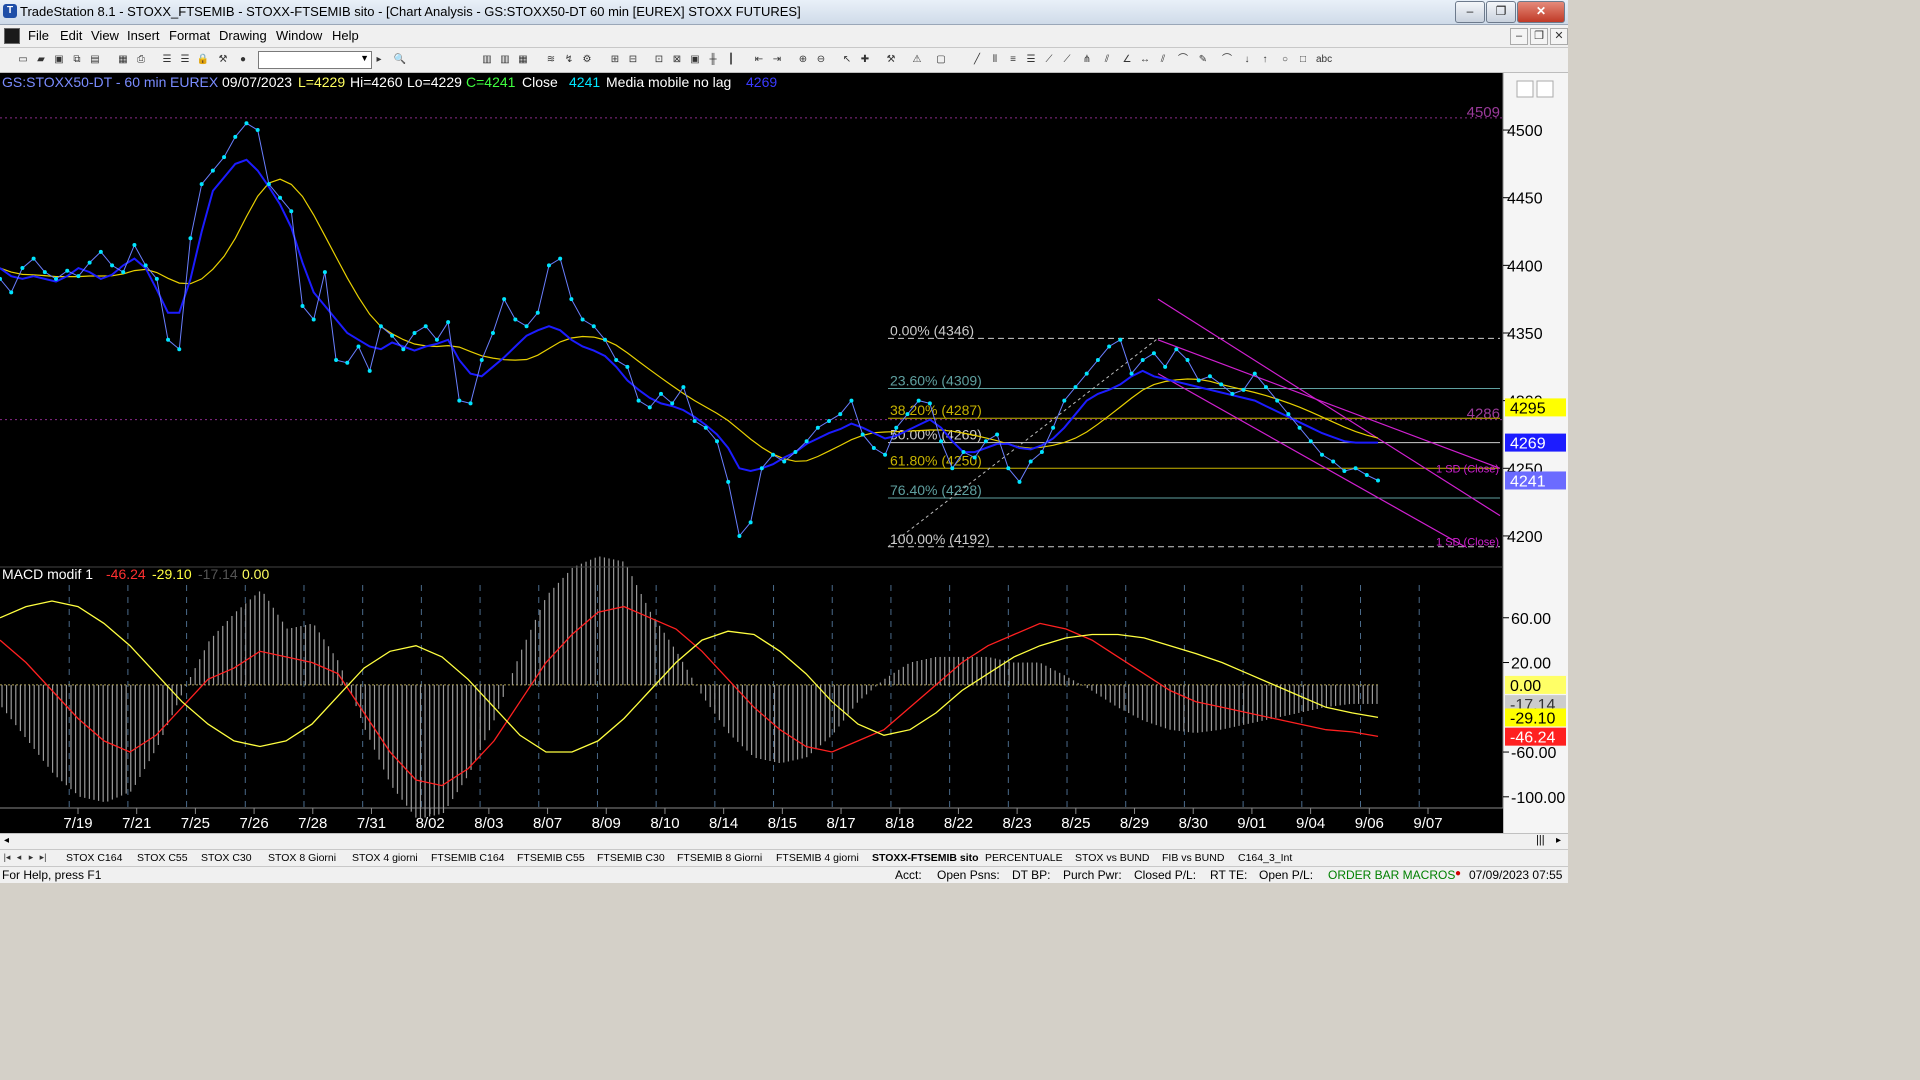  Describe the element at coordinates (659, 59) in the screenshot. I see `bars-icon: ⊡` at that location.